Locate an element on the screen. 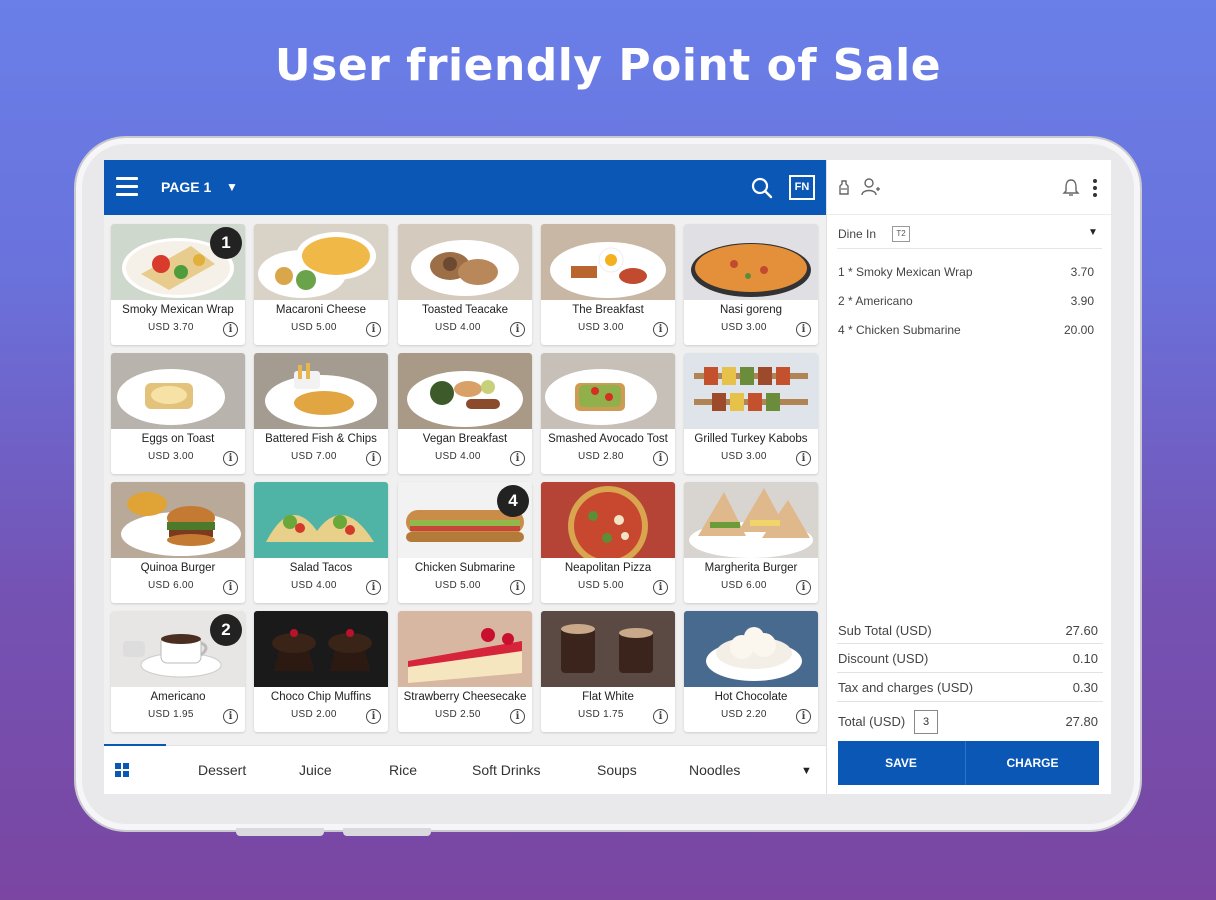 The image size is (1216, 900). page-selector: PAGE 1 is located at coordinates (186, 187).